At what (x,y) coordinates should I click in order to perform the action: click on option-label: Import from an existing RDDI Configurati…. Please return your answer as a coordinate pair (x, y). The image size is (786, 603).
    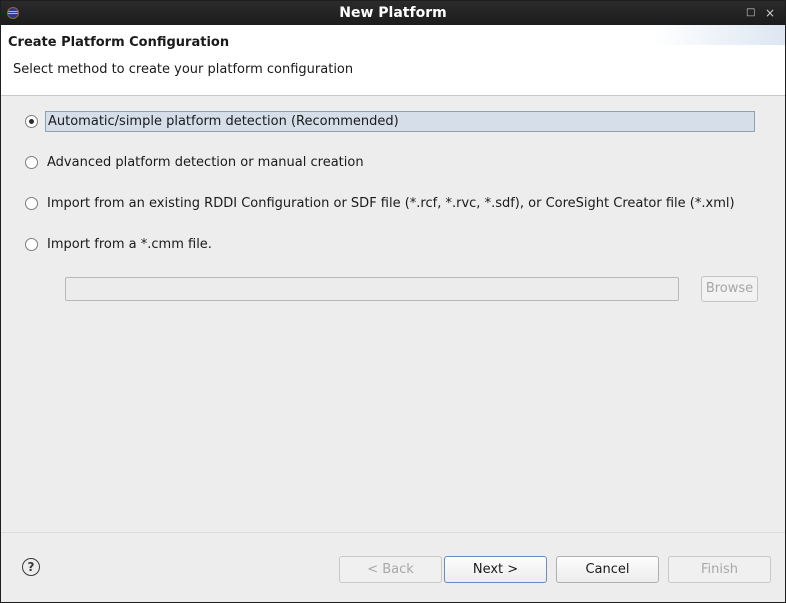
    Looking at the image, I should click on (391, 203).